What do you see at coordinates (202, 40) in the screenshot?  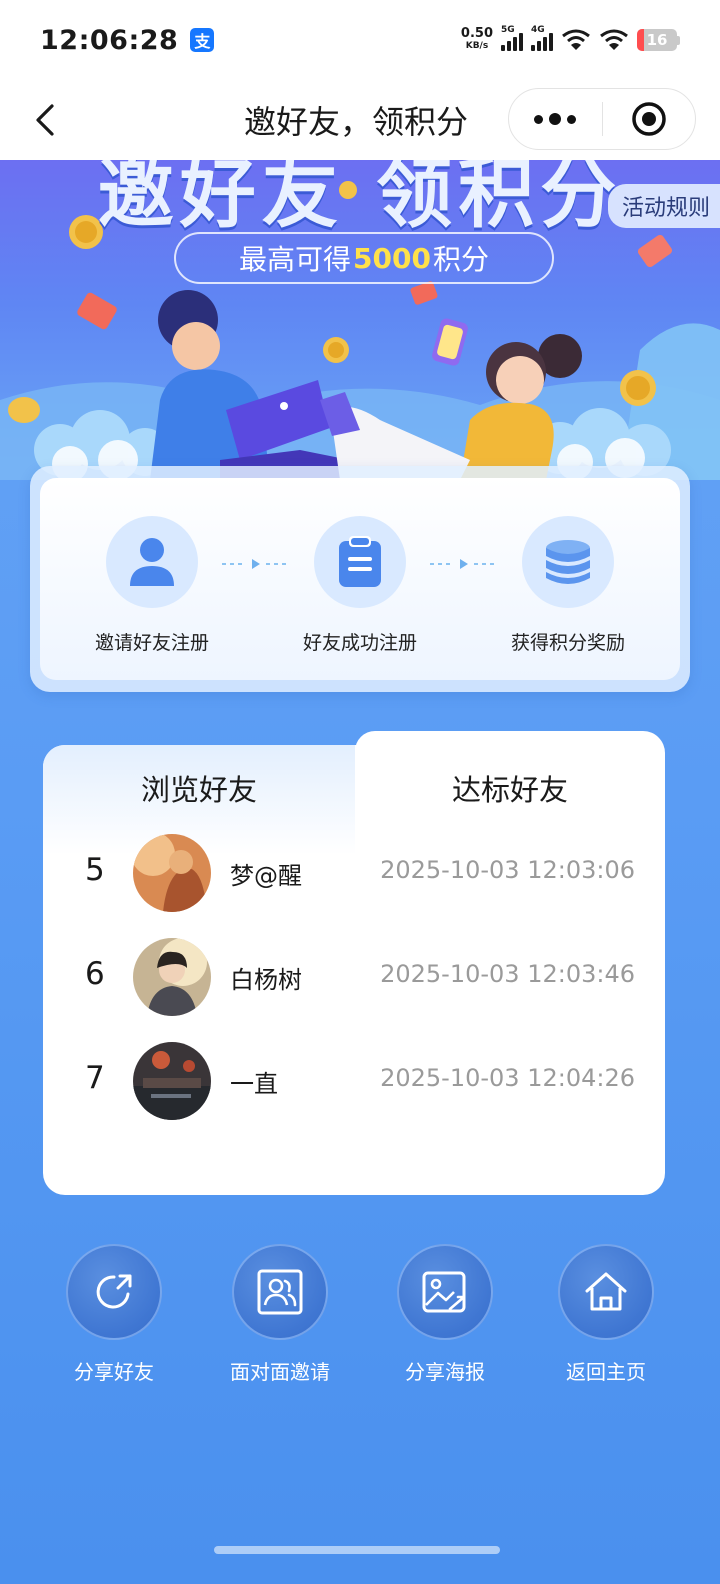 I see `alipay-icon: 支` at bounding box center [202, 40].